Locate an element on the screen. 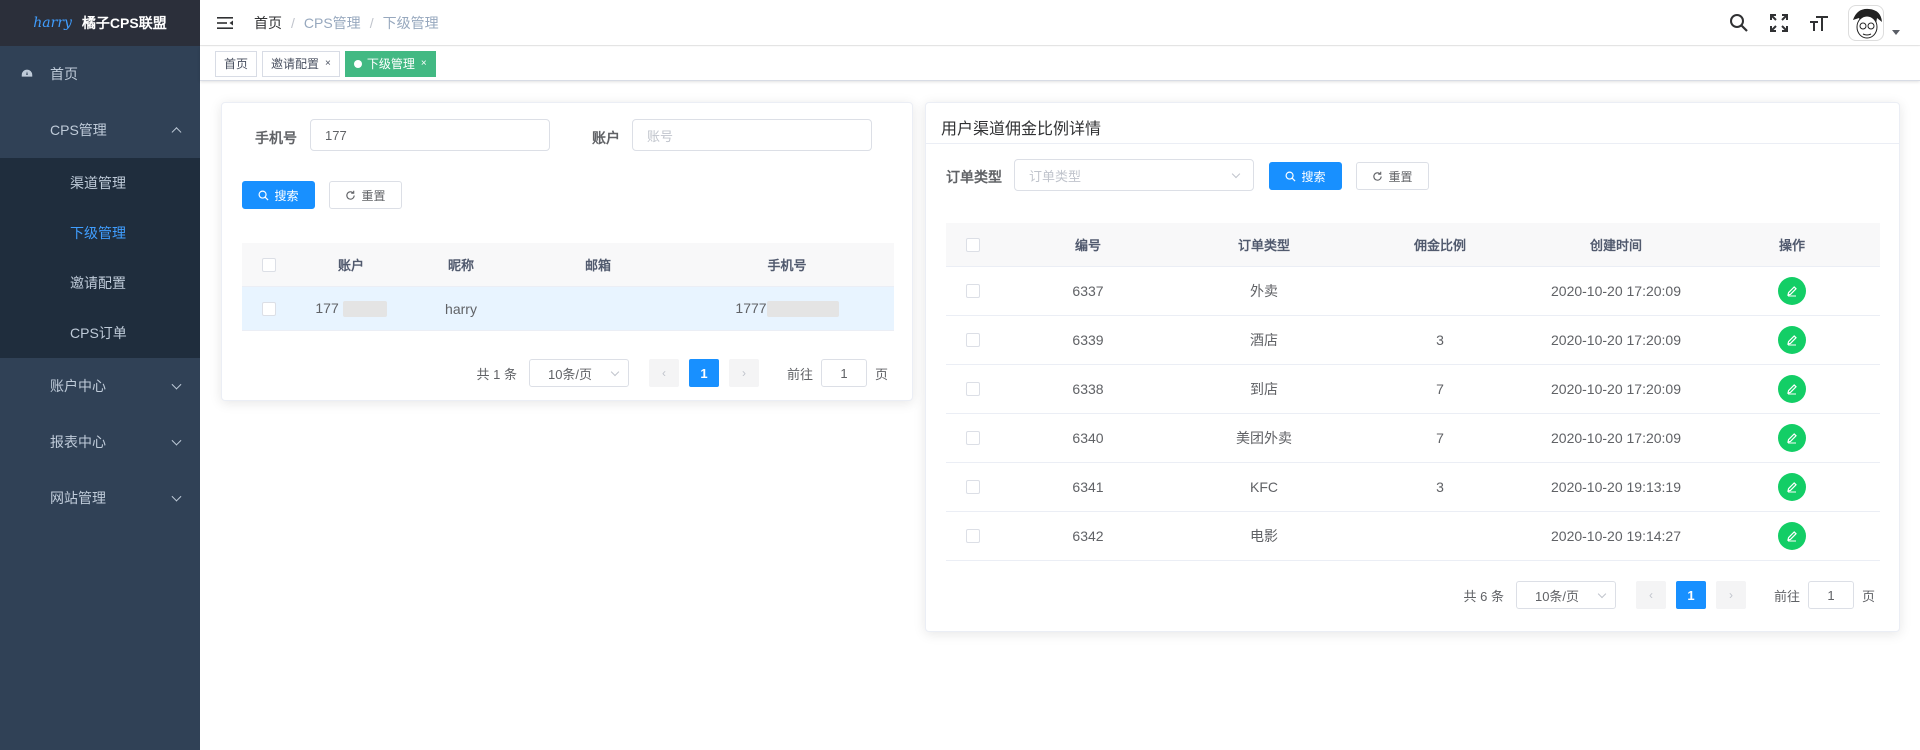 The width and height of the screenshot is (1920, 750). tag-label: 下级管理 is located at coordinates (390, 64).